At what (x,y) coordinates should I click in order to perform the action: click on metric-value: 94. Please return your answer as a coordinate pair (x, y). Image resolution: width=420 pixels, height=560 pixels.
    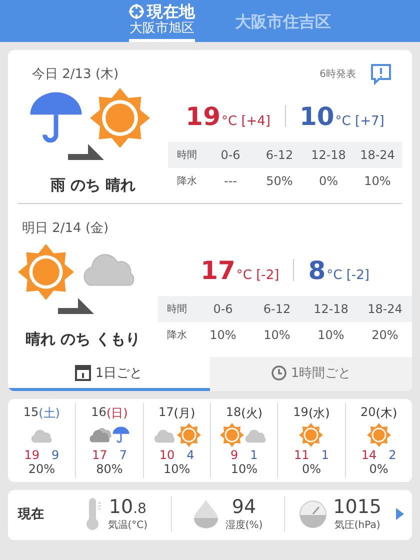
    Looking at the image, I should click on (244, 507).